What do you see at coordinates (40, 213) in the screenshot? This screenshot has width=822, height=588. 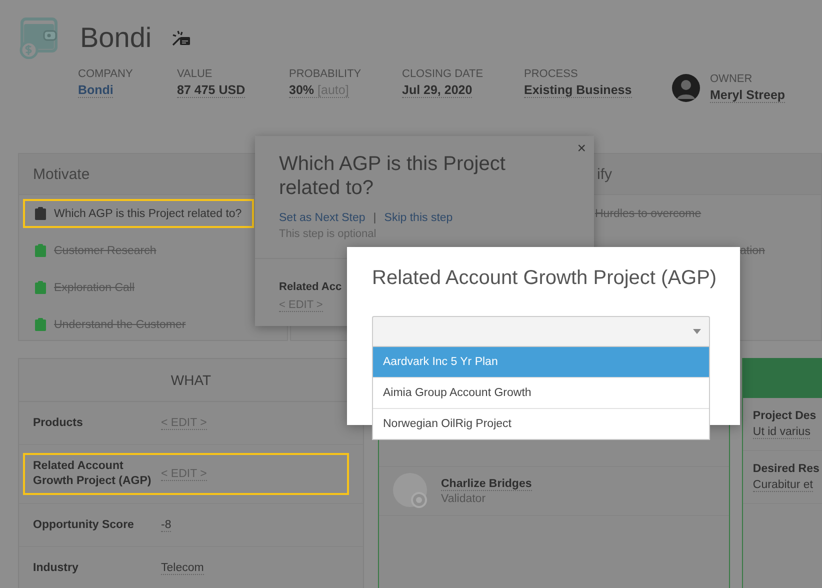 I see `clipboard-icon` at bounding box center [40, 213].